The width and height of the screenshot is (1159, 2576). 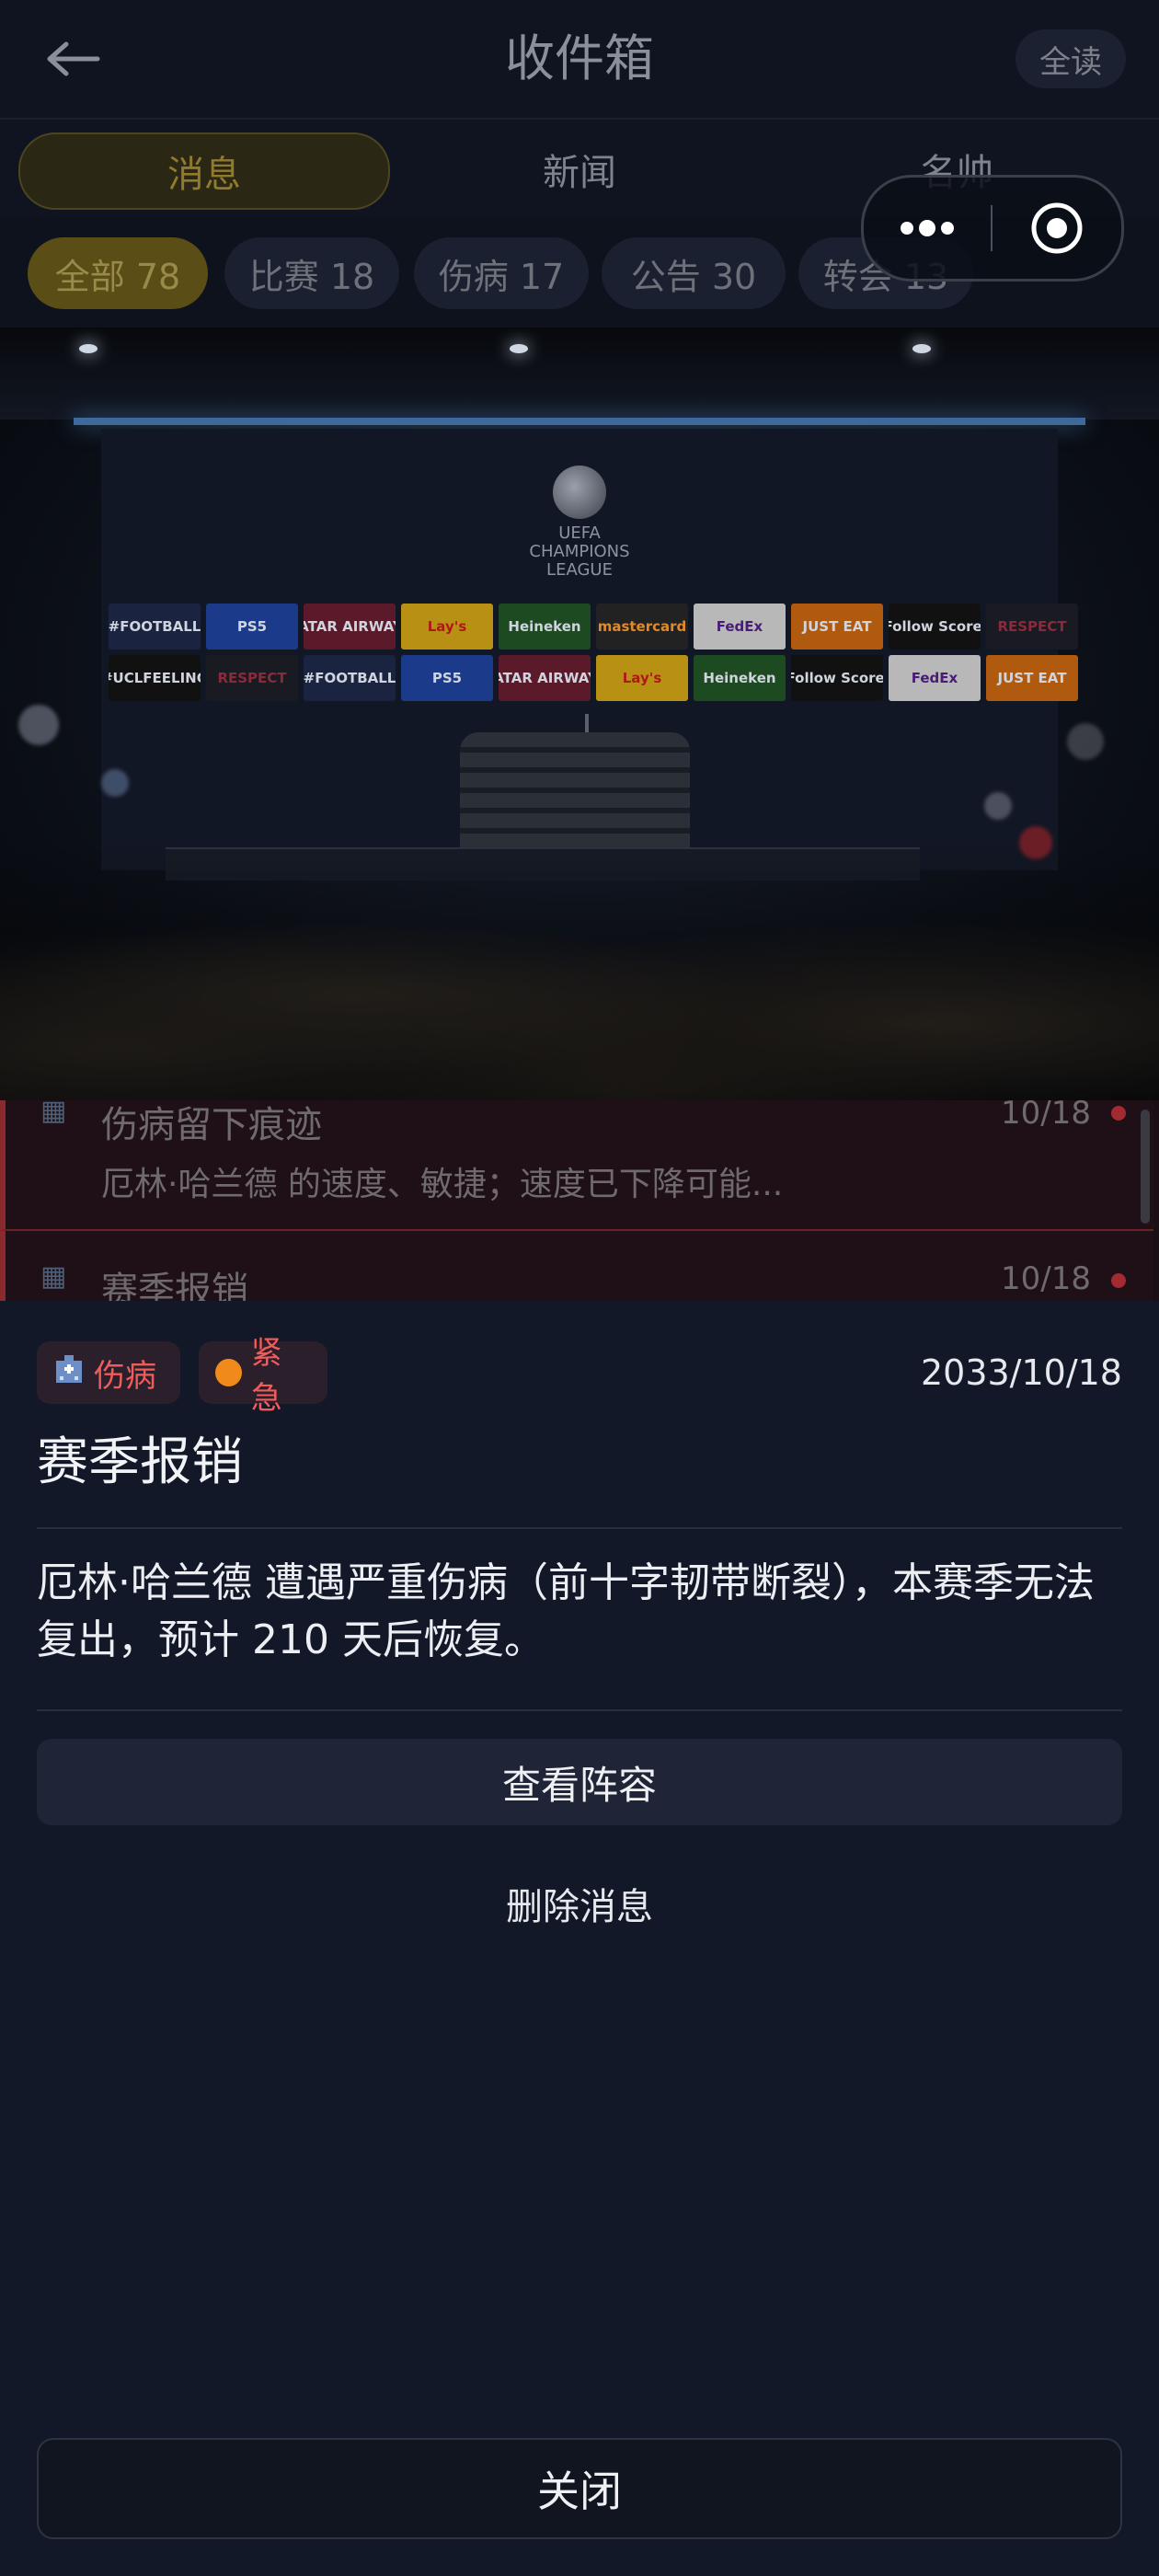 What do you see at coordinates (579, 1782) in the screenshot?
I see `view-lineup-button: 查看阵容` at bounding box center [579, 1782].